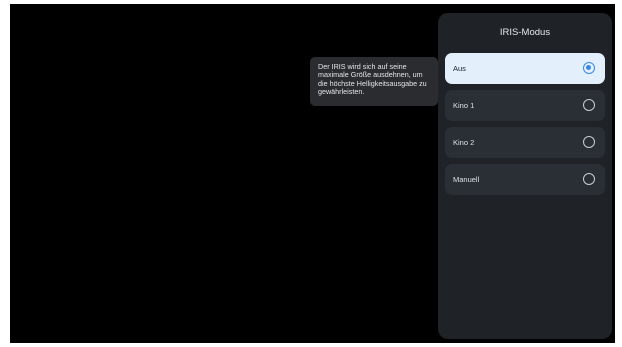 The height and width of the screenshot is (347, 622). Describe the element at coordinates (464, 105) in the screenshot. I see `option-label: Kino 1` at that location.